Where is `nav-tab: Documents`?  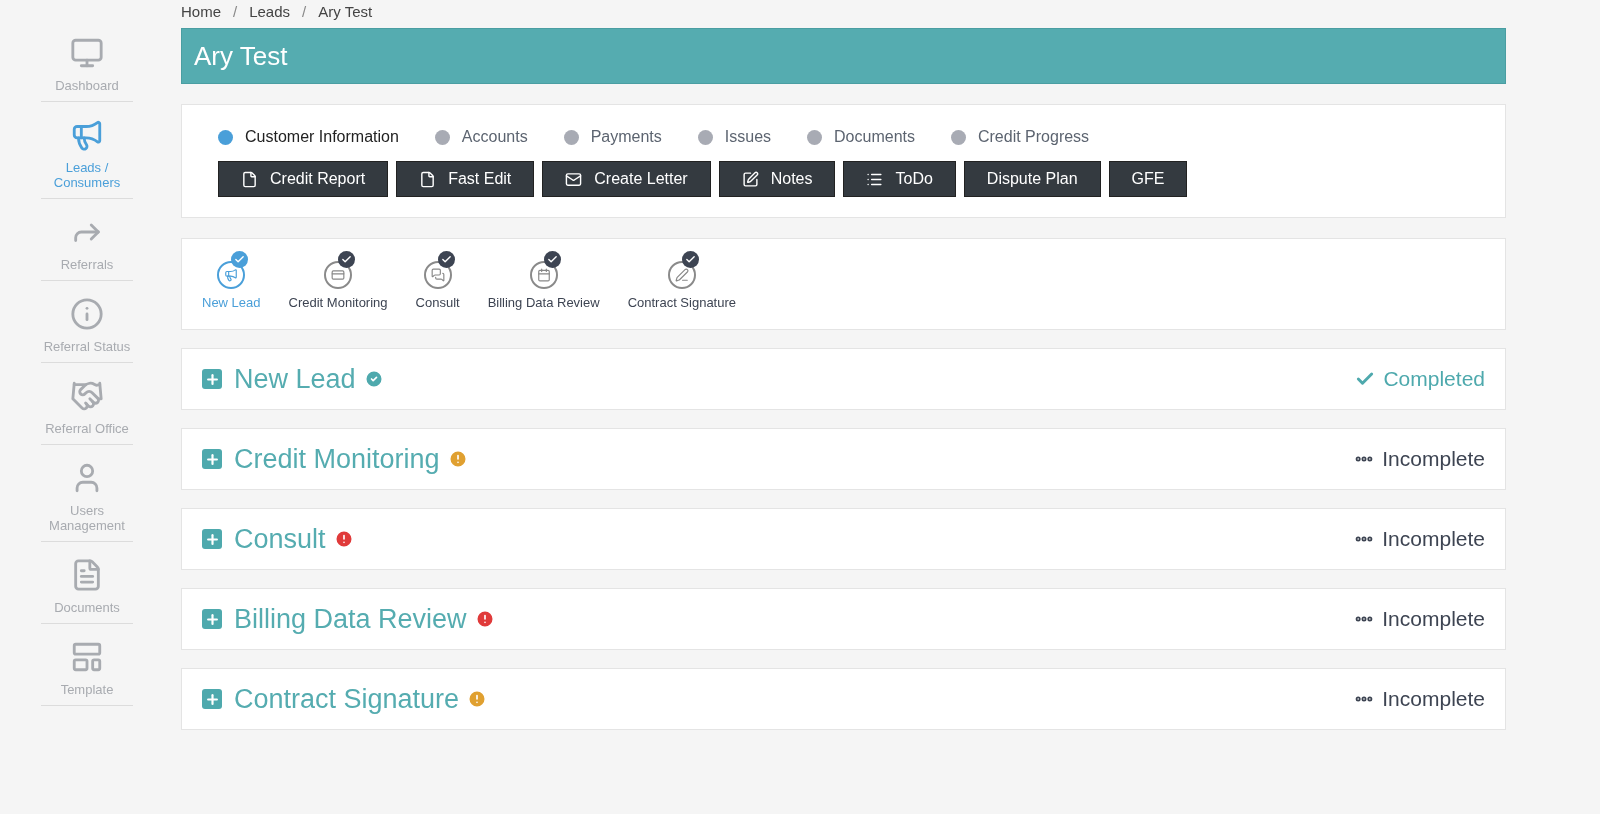
nav-tab: Documents is located at coordinates (861, 137).